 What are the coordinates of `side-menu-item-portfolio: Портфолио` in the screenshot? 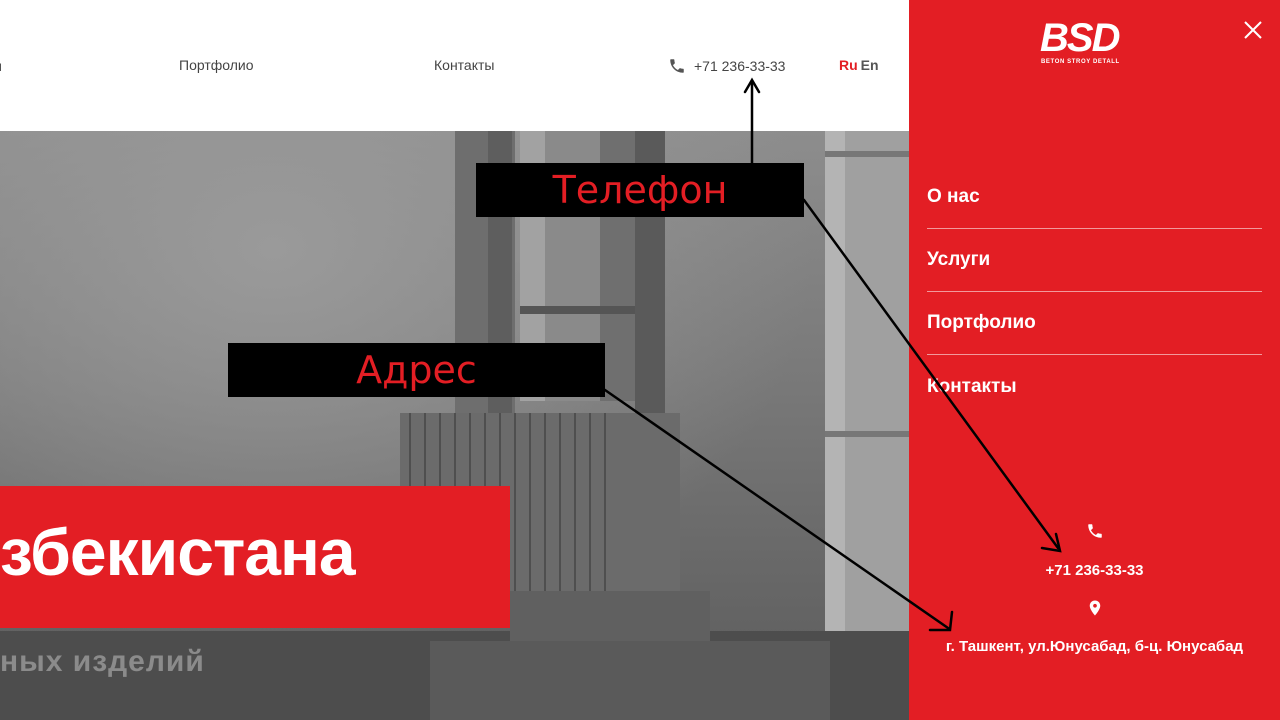 It's located at (1094, 323).